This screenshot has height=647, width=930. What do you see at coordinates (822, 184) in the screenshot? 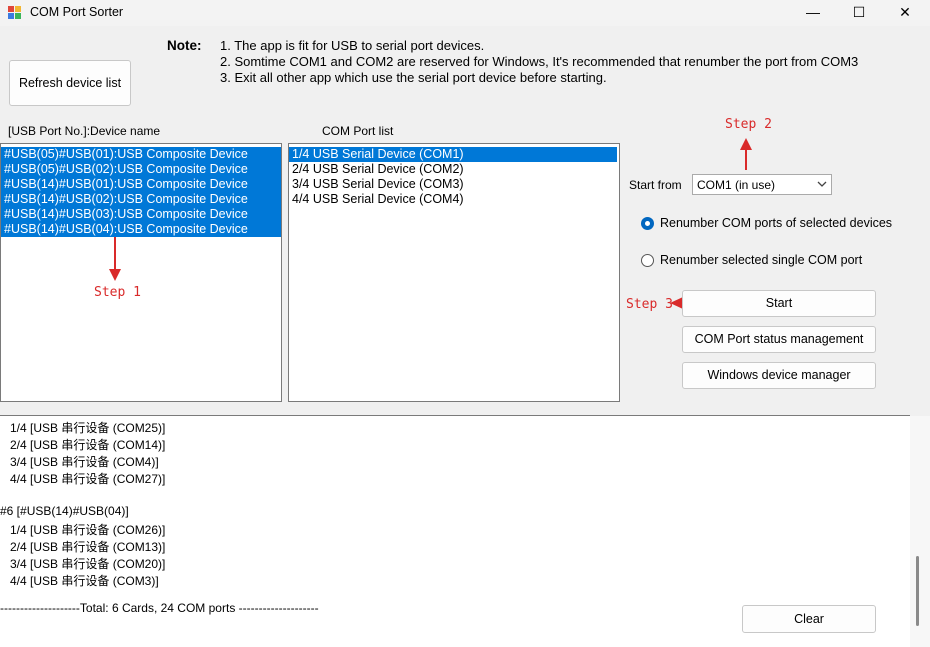
I see `chevron-down-icon` at bounding box center [822, 184].